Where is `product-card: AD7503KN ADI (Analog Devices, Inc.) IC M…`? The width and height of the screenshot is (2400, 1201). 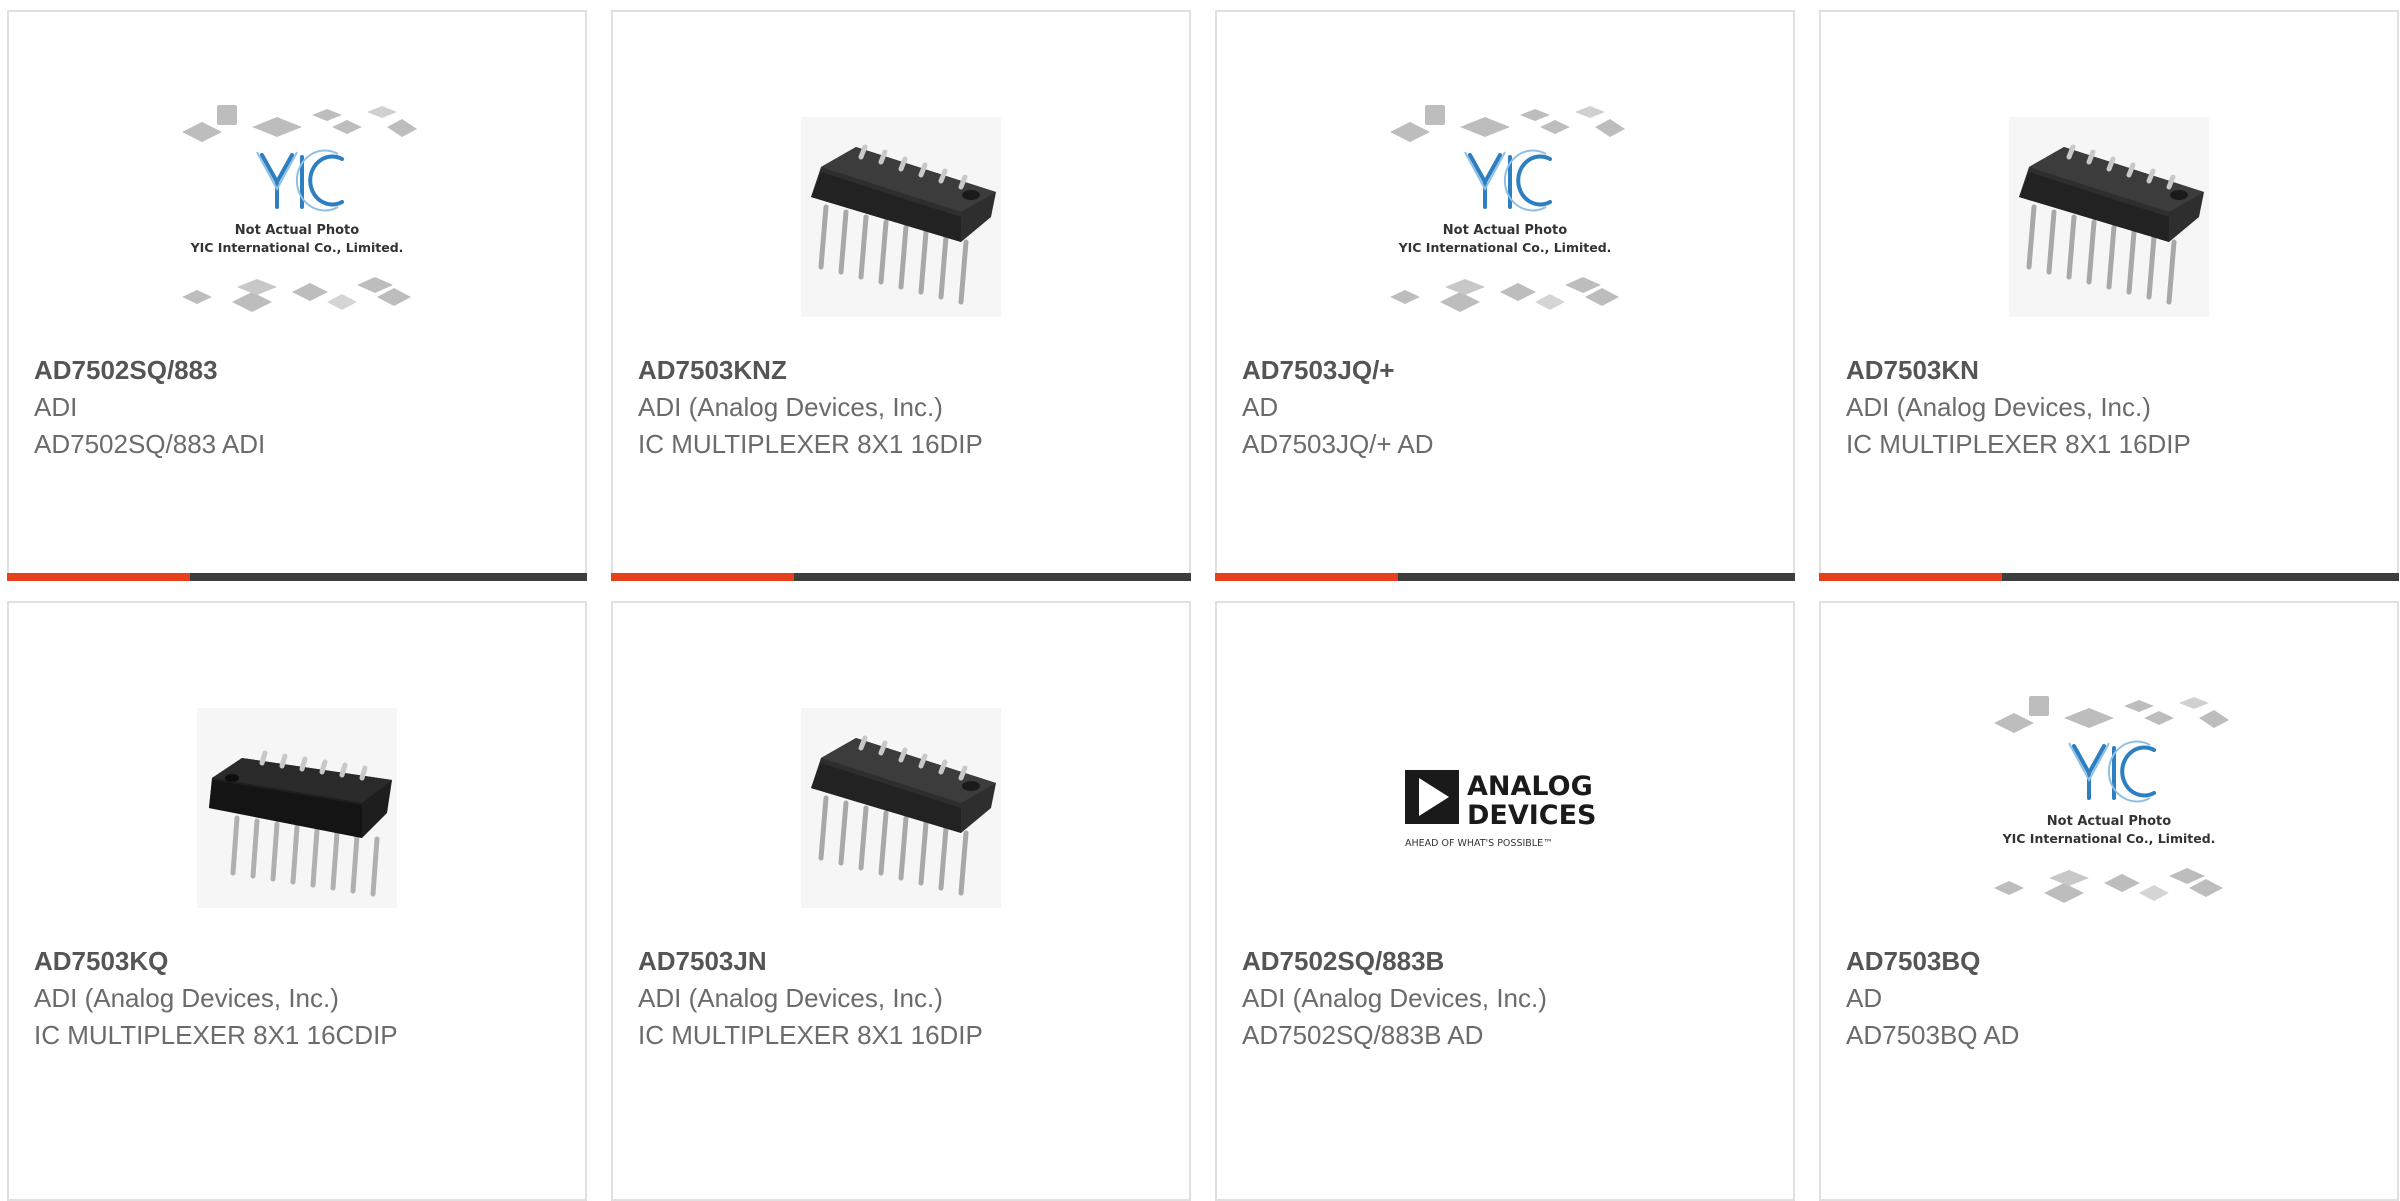 product-card: AD7503KN ADI (Analog Devices, Inc.) IC M… is located at coordinates (2109, 295).